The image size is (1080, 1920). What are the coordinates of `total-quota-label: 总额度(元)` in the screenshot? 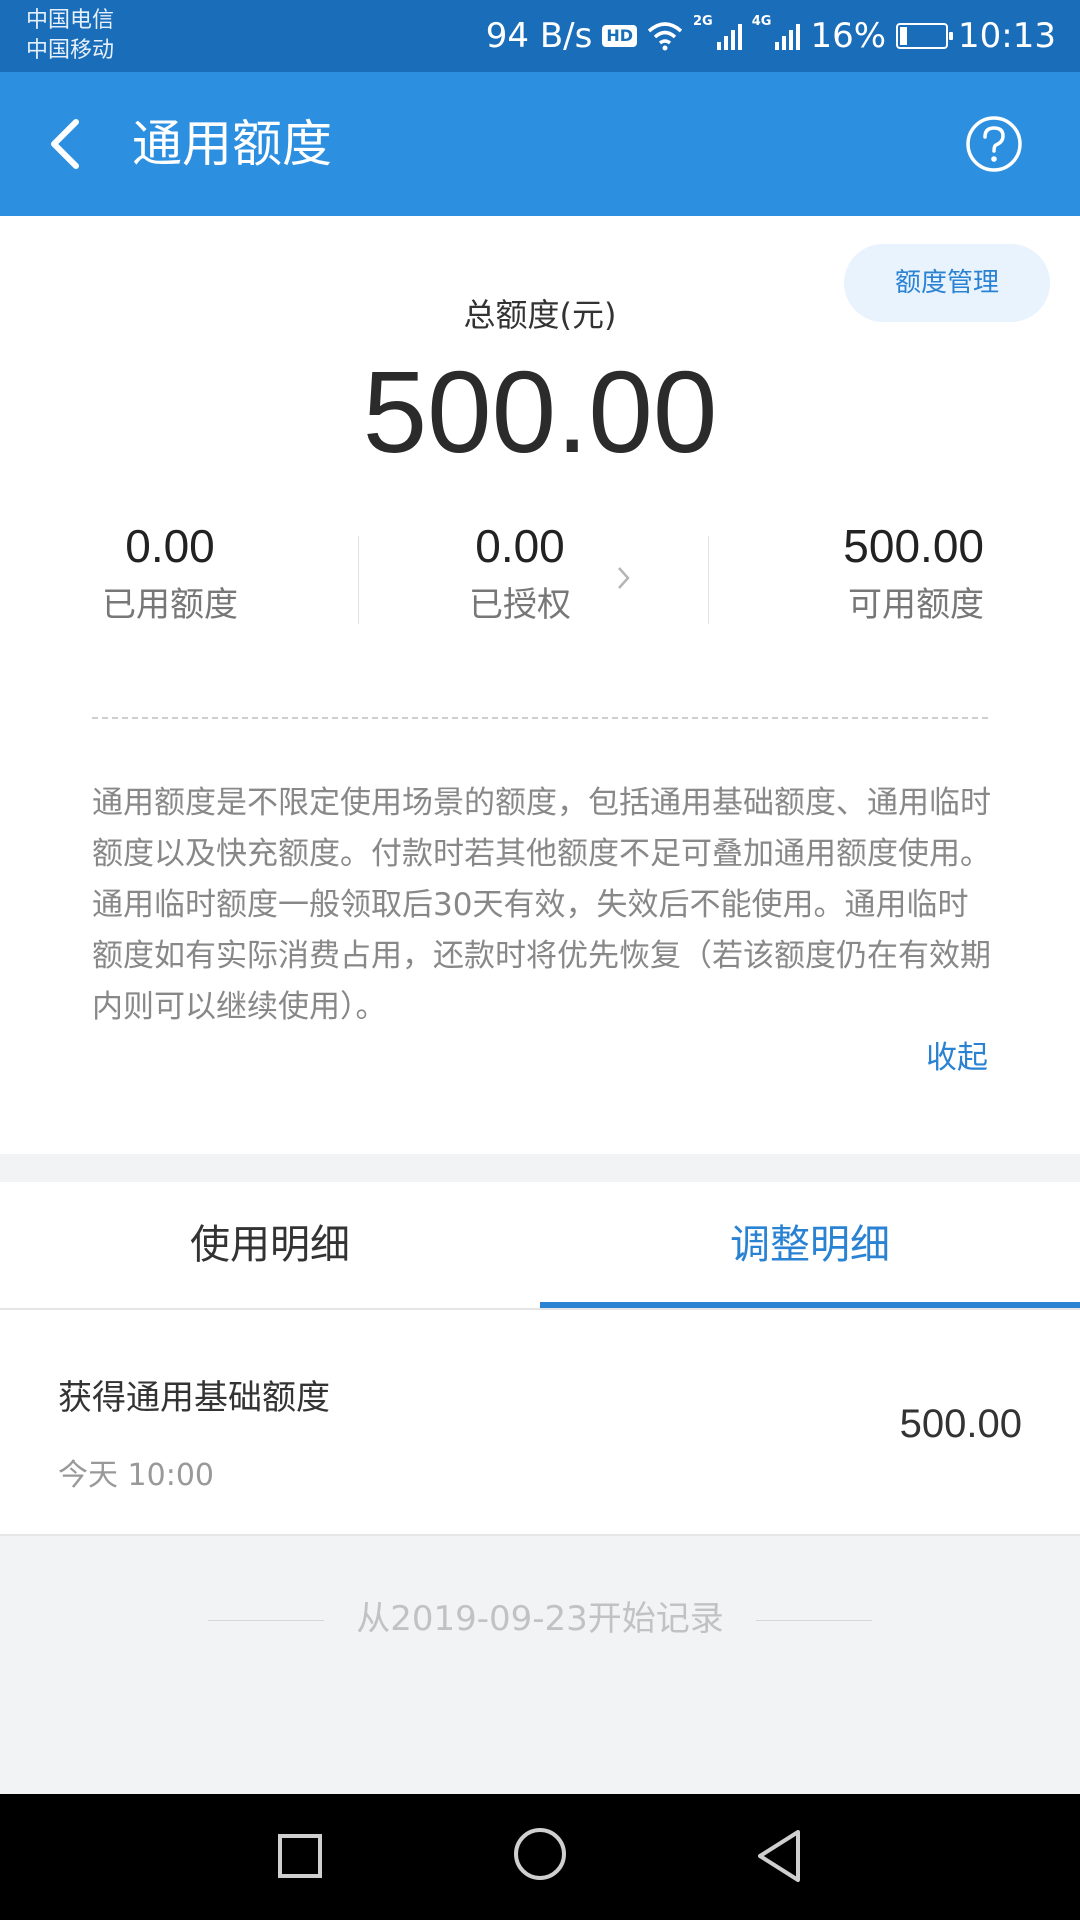 It's located at (540, 315).